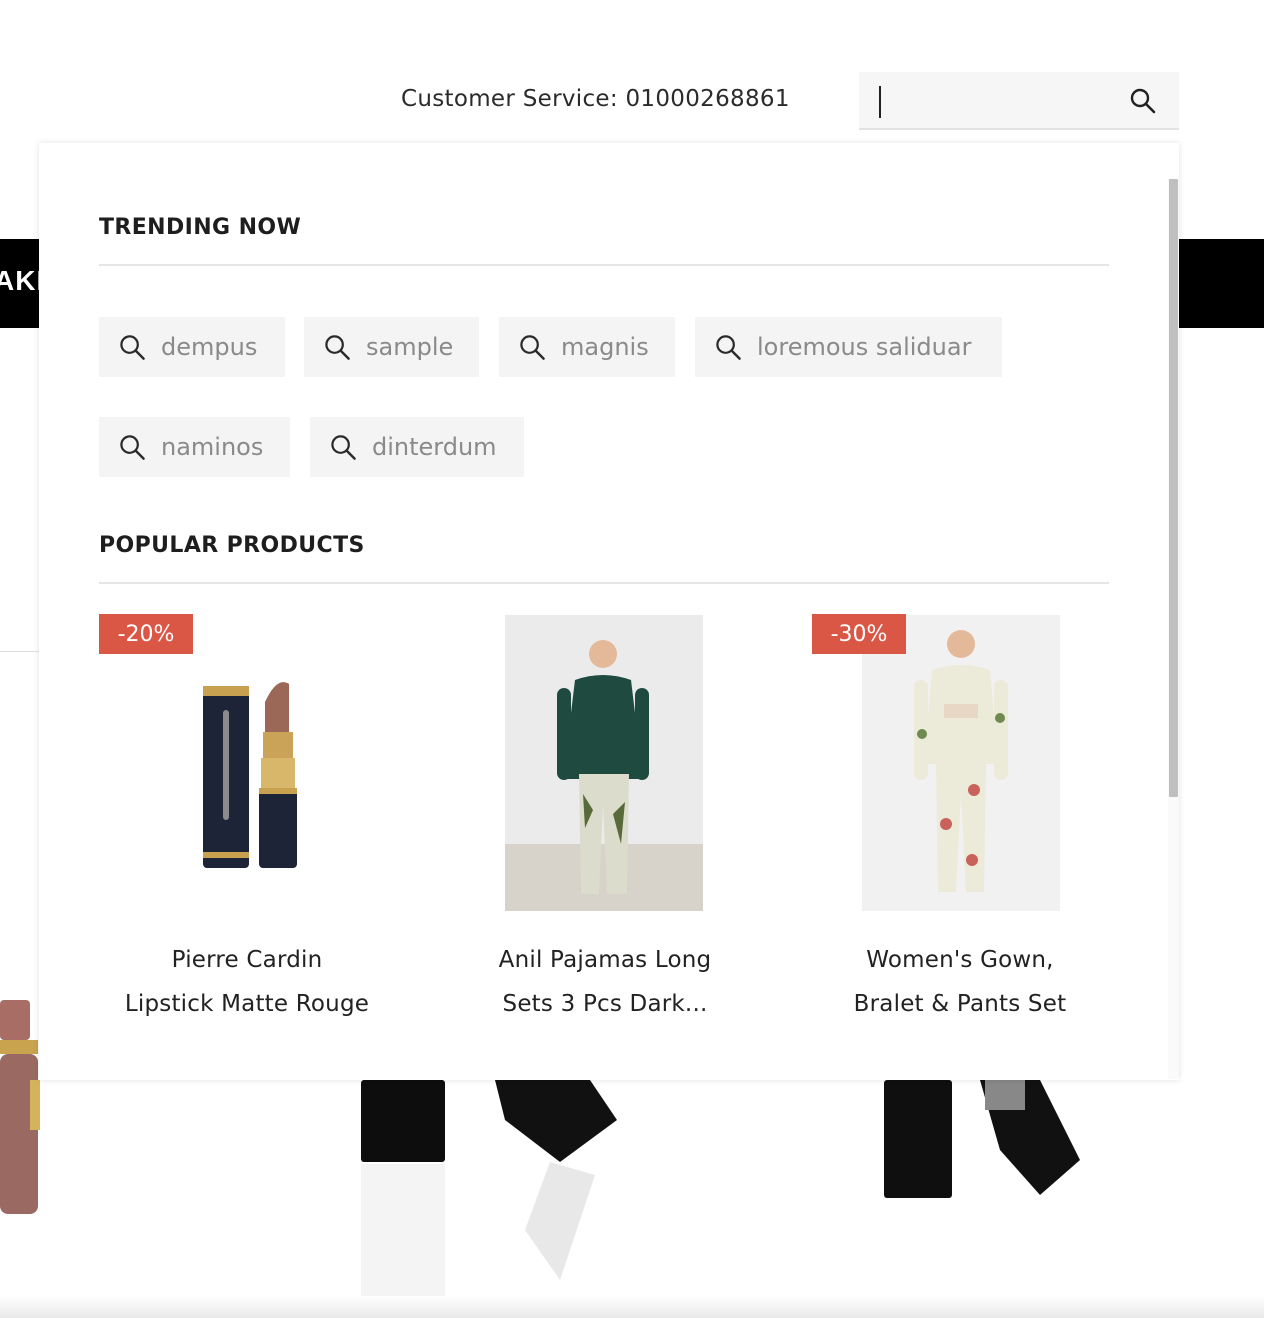 This screenshot has height=1318, width=1264. I want to click on banner-right, so click(1221, 283).